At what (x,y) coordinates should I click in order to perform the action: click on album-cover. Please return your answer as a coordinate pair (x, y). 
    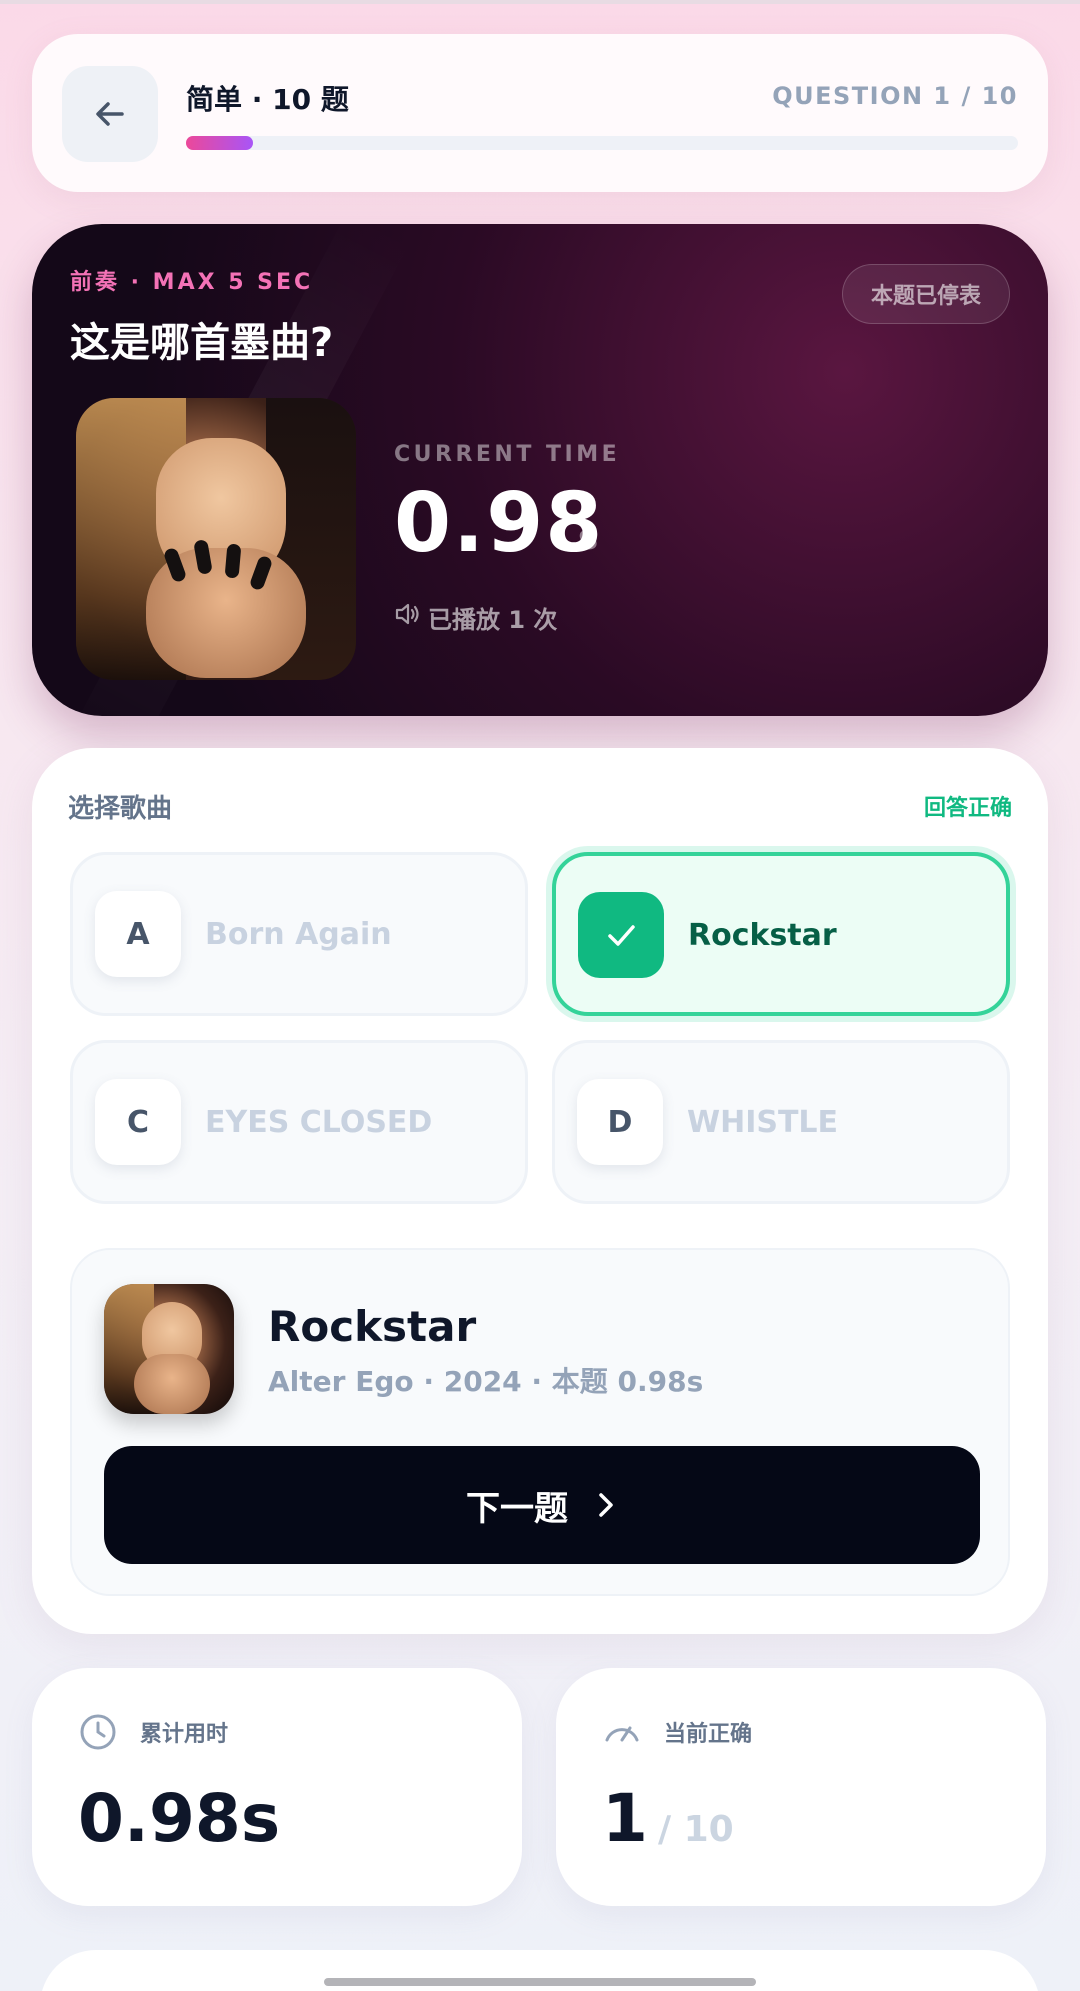
    Looking at the image, I should click on (216, 539).